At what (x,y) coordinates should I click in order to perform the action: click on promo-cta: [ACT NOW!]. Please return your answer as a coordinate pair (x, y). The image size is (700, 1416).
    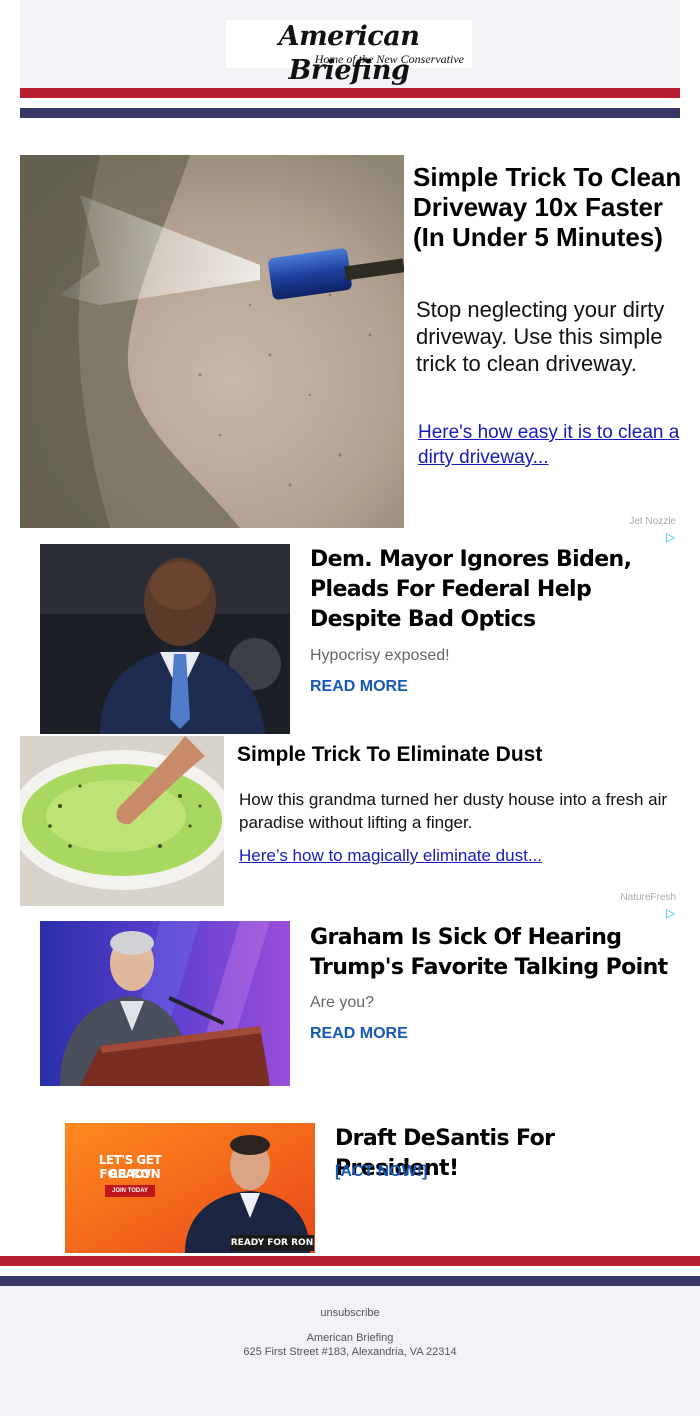
    Looking at the image, I should click on (381, 1172).